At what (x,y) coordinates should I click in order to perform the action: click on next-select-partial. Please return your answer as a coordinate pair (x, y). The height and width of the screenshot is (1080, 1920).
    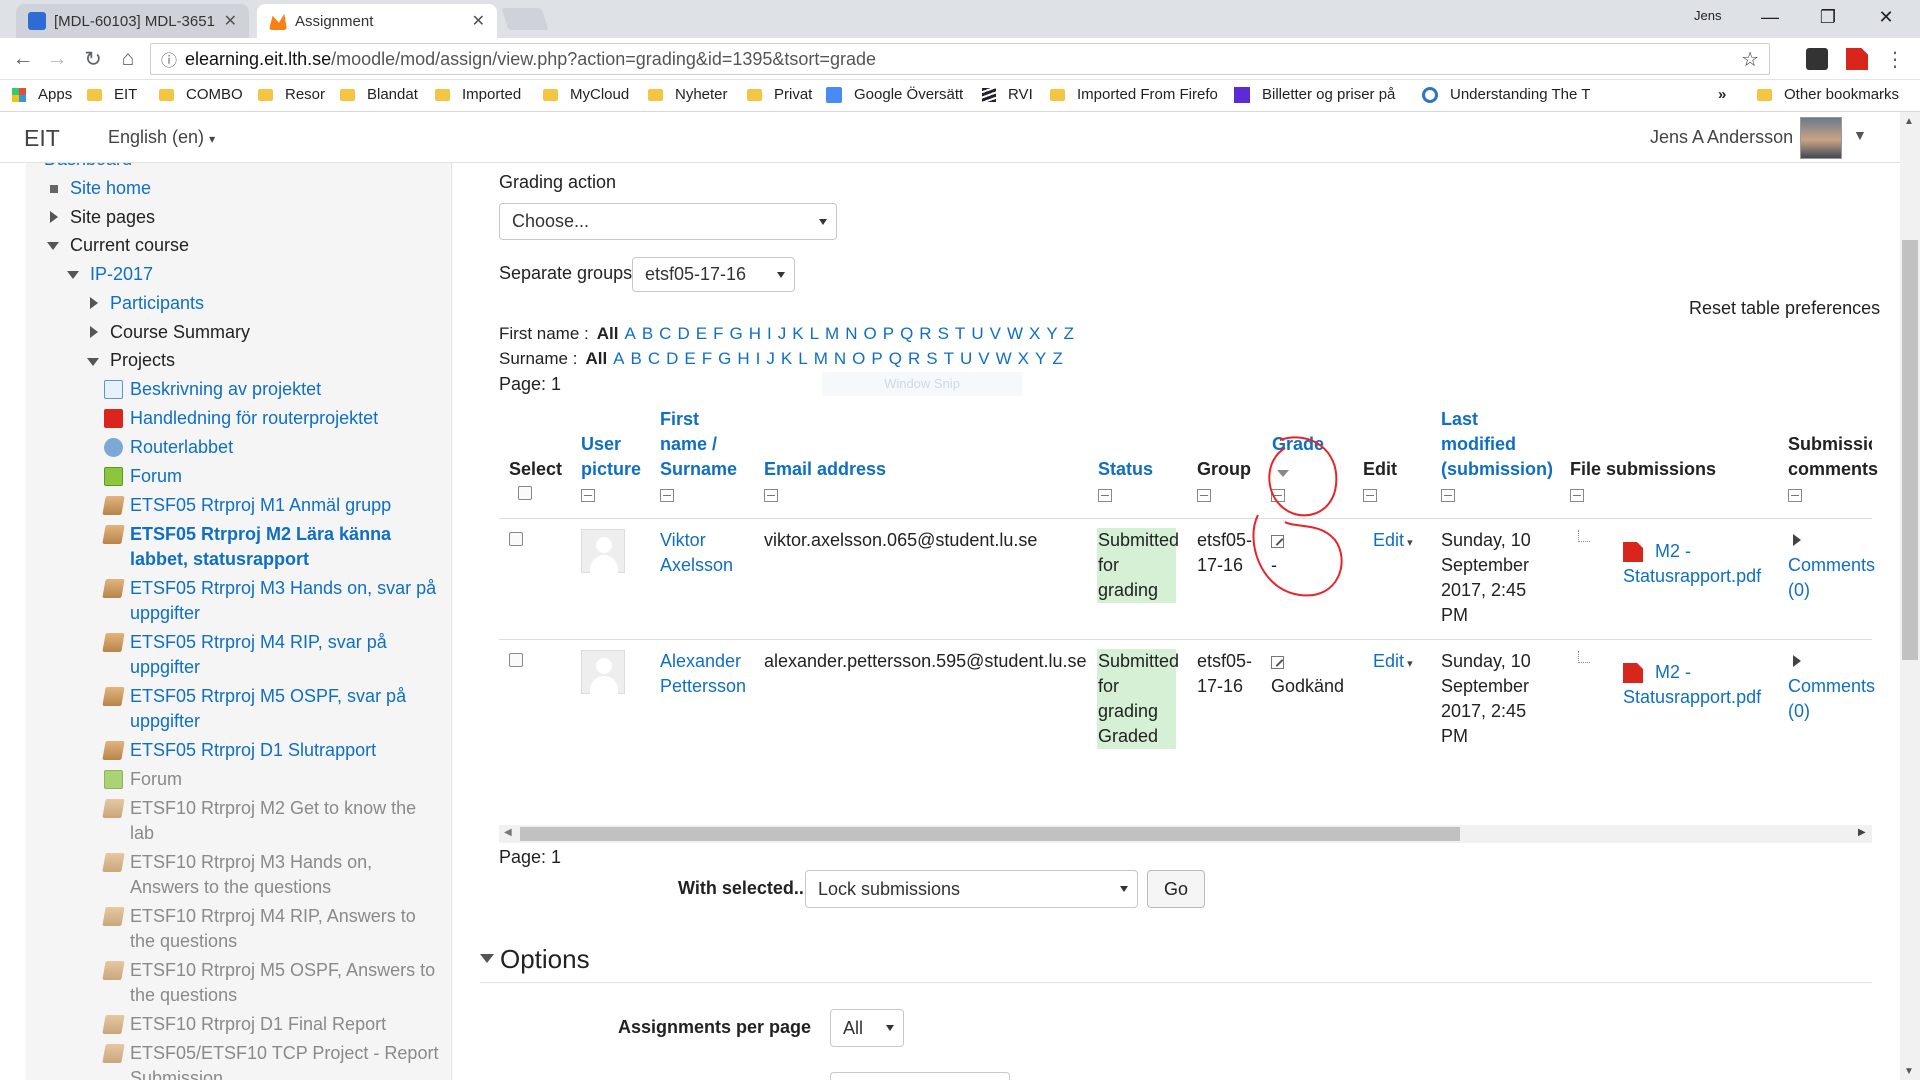
    Looking at the image, I should click on (920, 1076).